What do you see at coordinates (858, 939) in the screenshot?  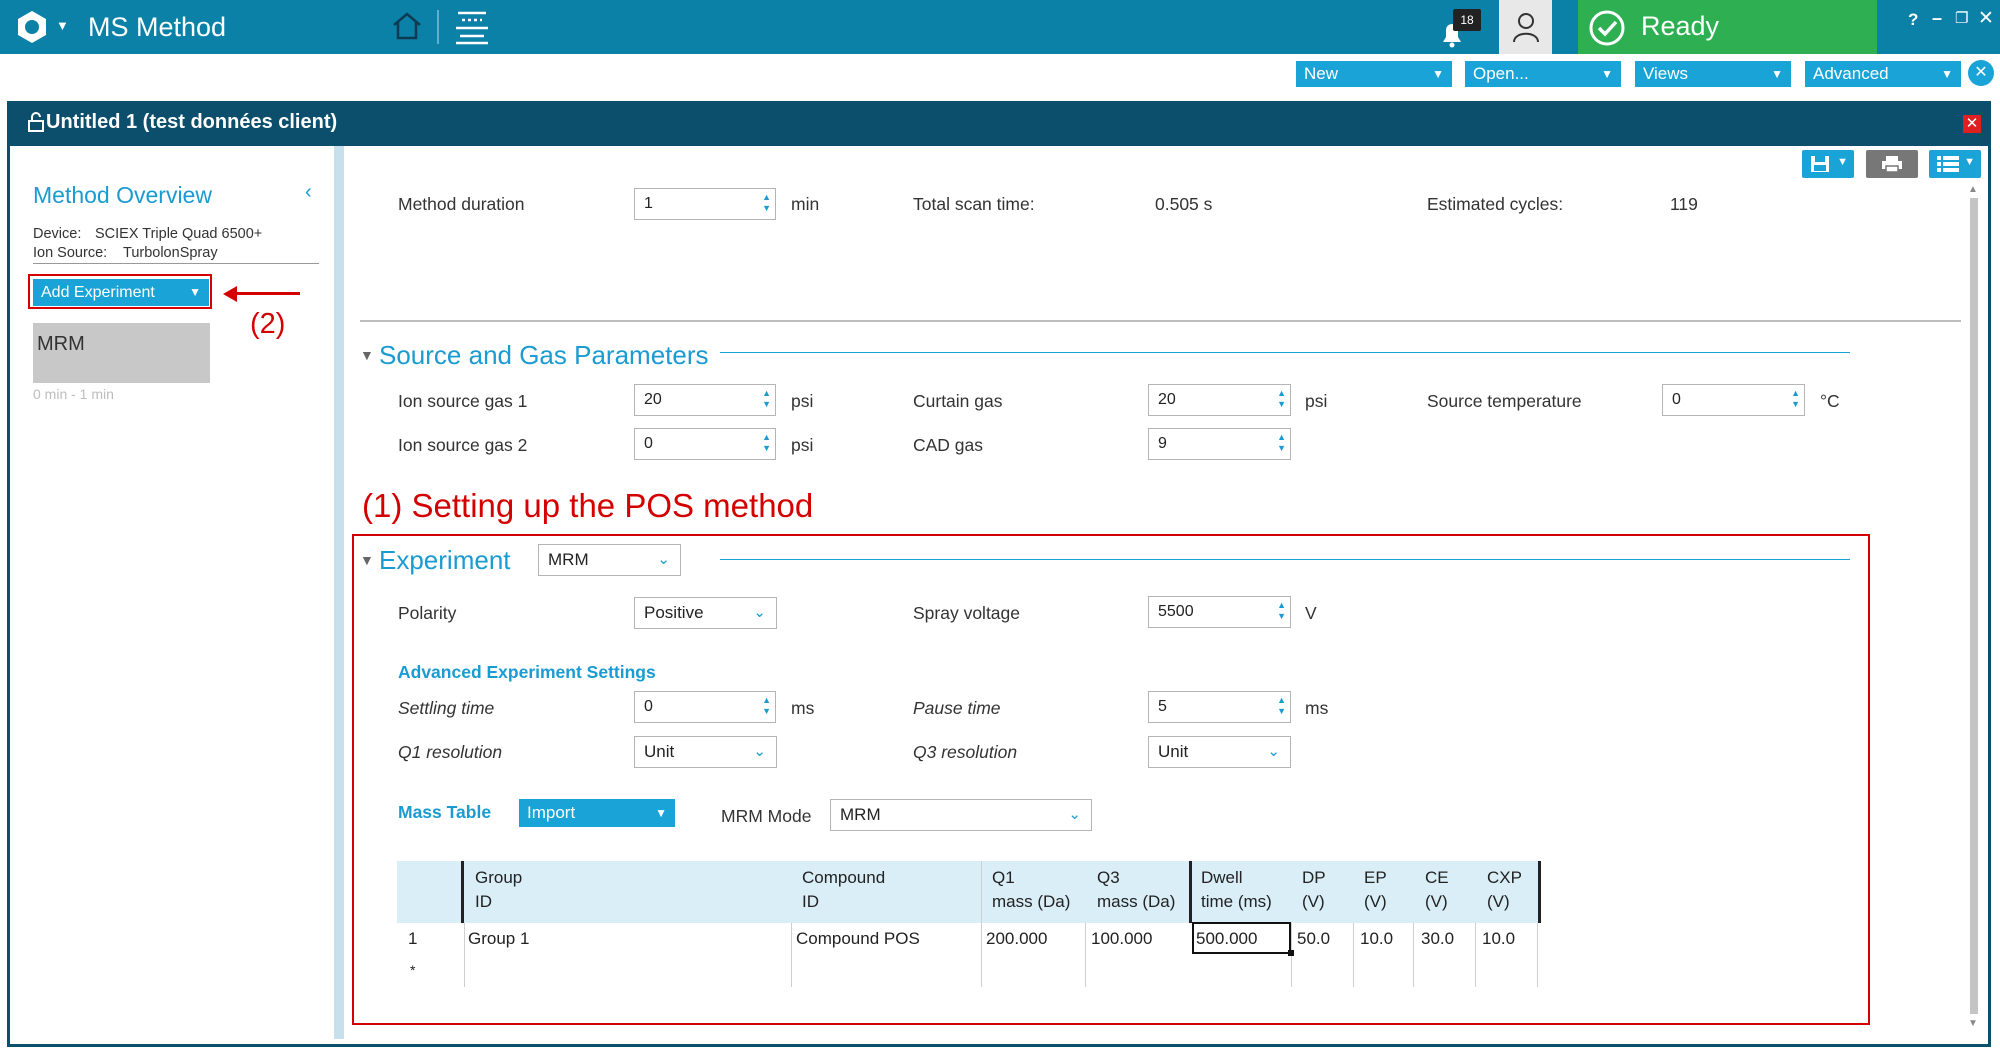 I see `cell-compound-id: Compound POS` at bounding box center [858, 939].